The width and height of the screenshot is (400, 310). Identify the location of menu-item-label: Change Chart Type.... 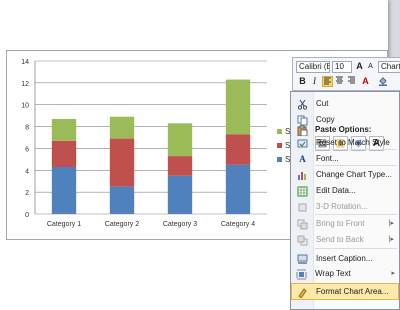
(354, 174).